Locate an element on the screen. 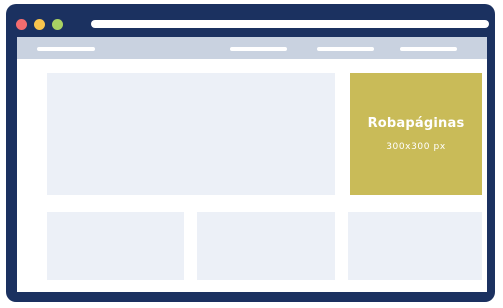 This screenshot has width=503, height=308. address-bar is located at coordinates (290, 24).